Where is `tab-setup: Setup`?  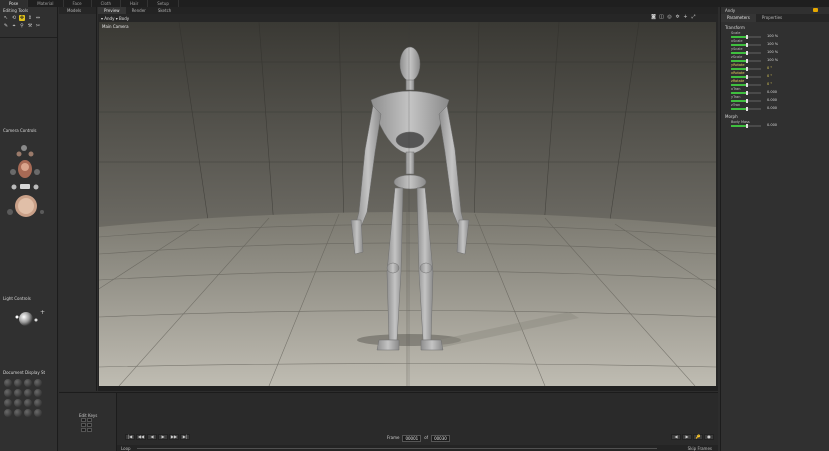
tab-setup: Setup is located at coordinates (163, 3).